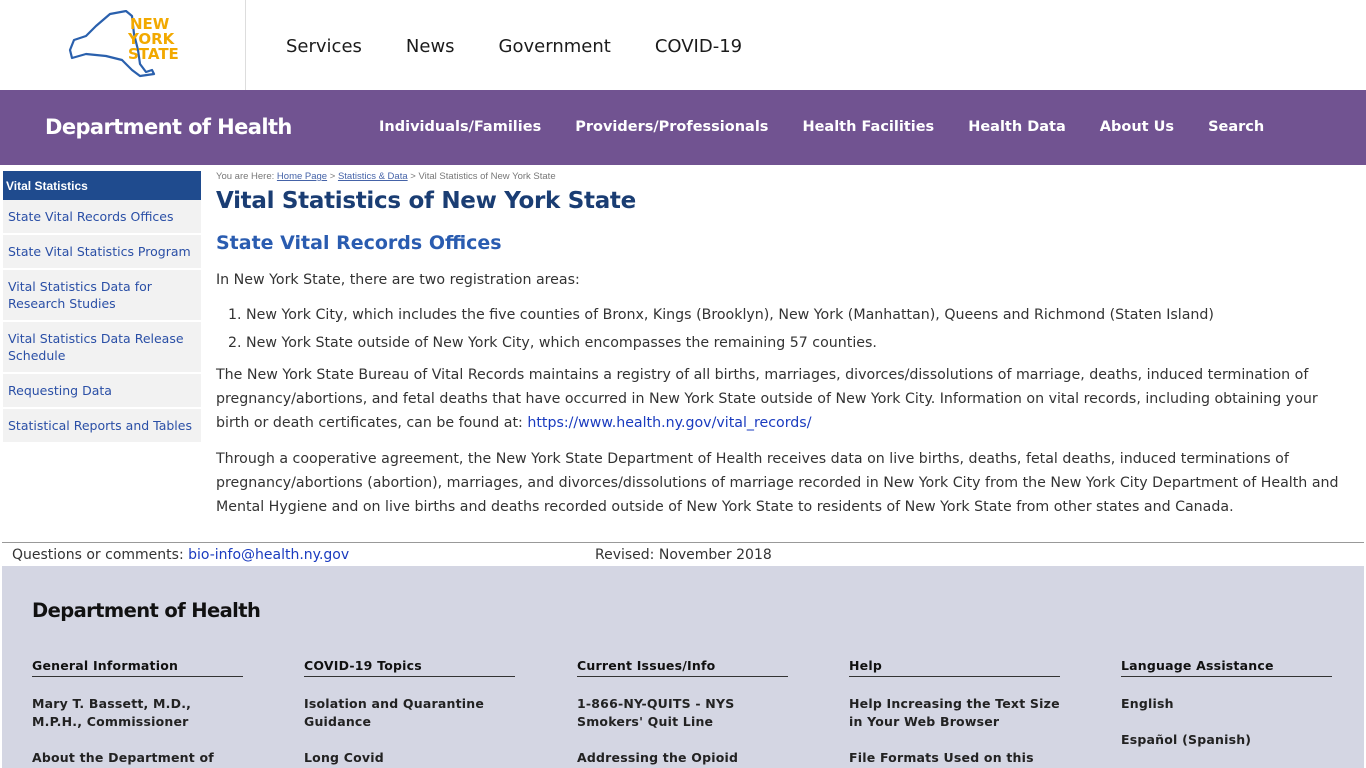  Describe the element at coordinates (430, 46) in the screenshot. I see `nav-news: News` at that location.